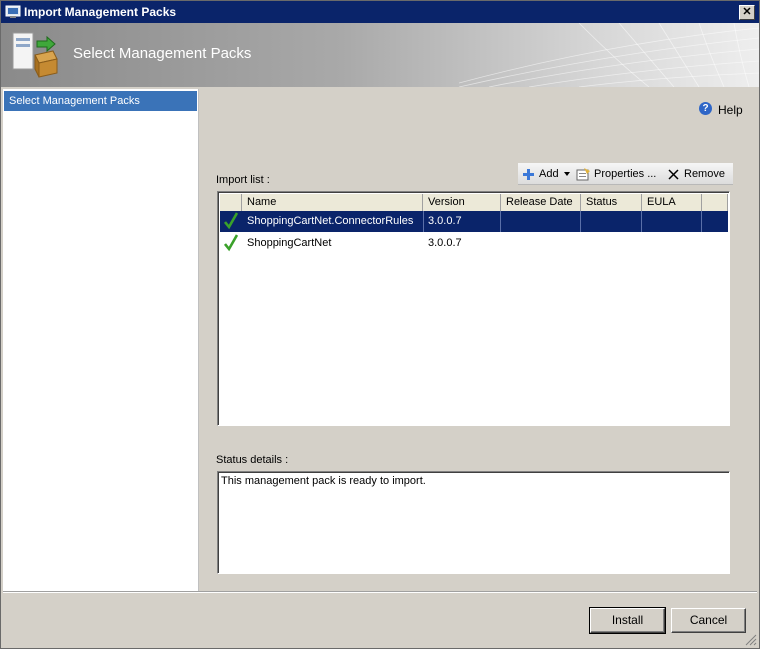 Image resolution: width=760 pixels, height=649 pixels. Describe the element at coordinates (611, 203) in the screenshot. I see `column-header-status: Status` at that location.